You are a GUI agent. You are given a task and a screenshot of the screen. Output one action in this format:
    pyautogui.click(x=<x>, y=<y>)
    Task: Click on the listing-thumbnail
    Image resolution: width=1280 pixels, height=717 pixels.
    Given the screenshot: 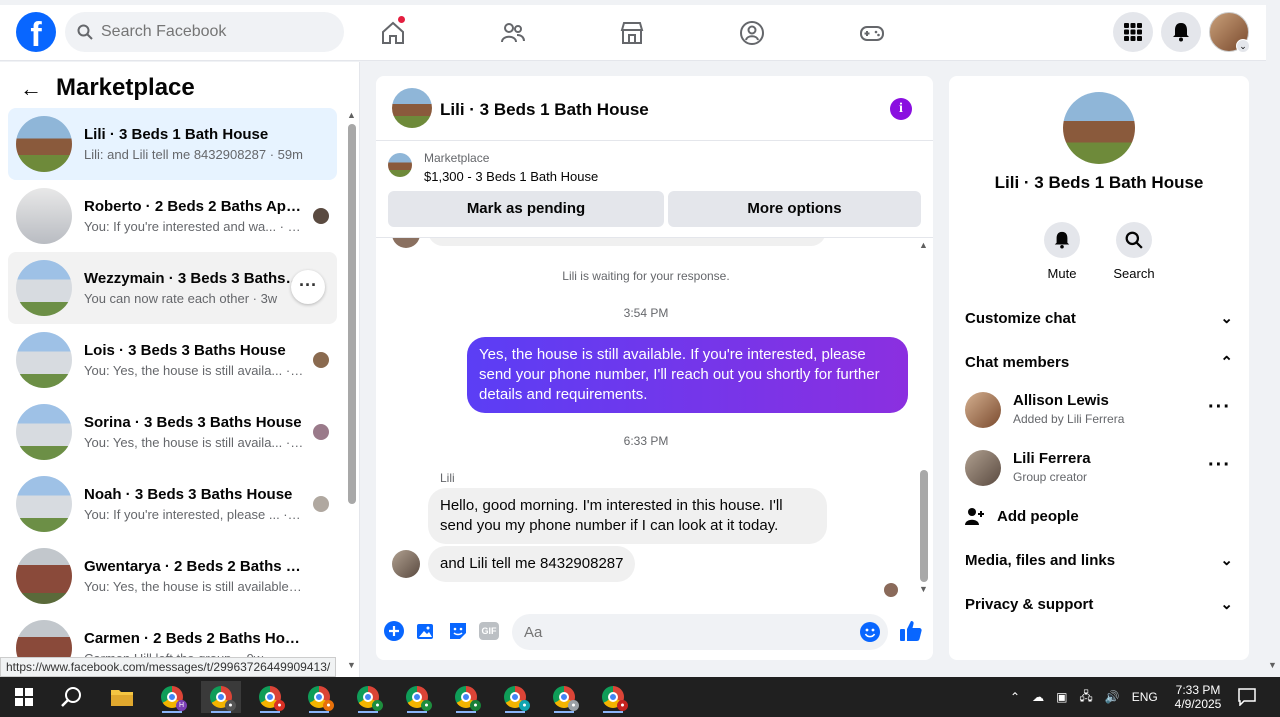 What is the action you would take?
    pyautogui.click(x=400, y=165)
    